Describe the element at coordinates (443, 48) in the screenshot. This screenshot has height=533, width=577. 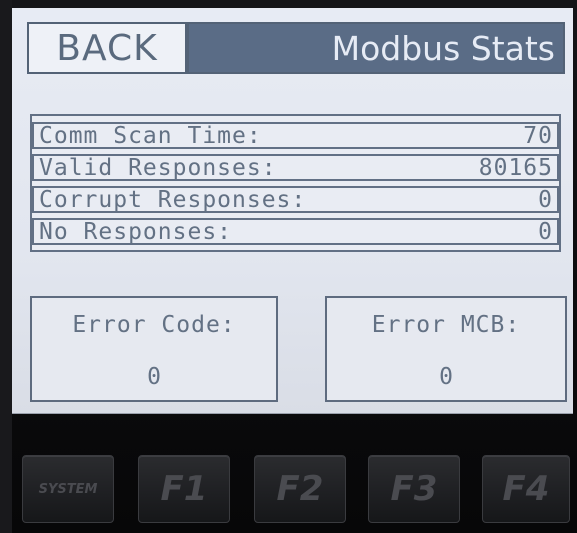
I see `page-title: Modbus Stats` at that location.